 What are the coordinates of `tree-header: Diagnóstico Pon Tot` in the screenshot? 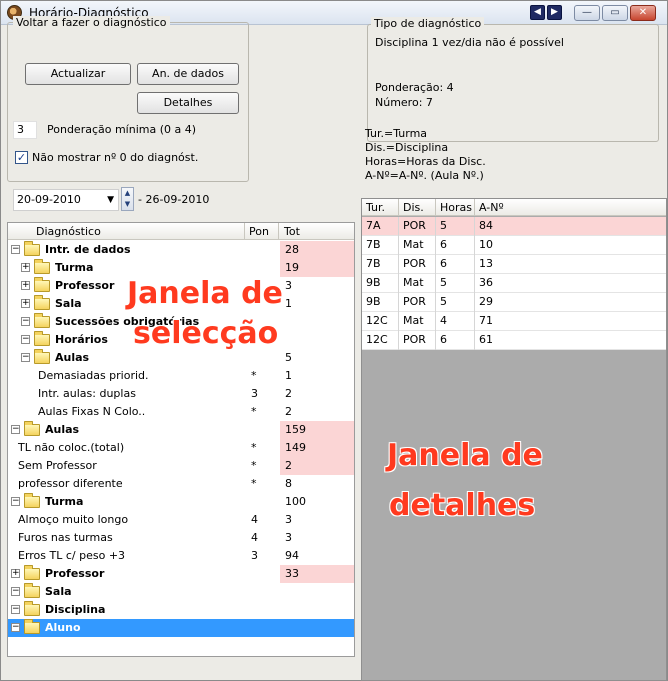 It's located at (181, 231).